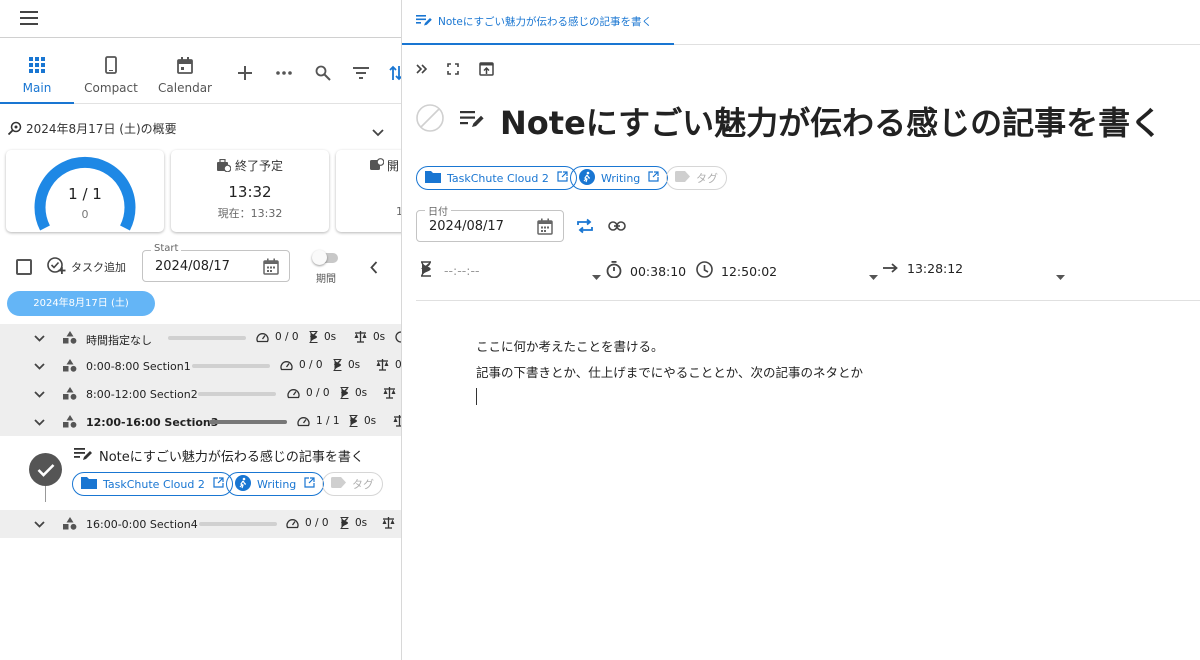  What do you see at coordinates (384, 166) in the screenshot?
I see `third-label-row: 開` at bounding box center [384, 166].